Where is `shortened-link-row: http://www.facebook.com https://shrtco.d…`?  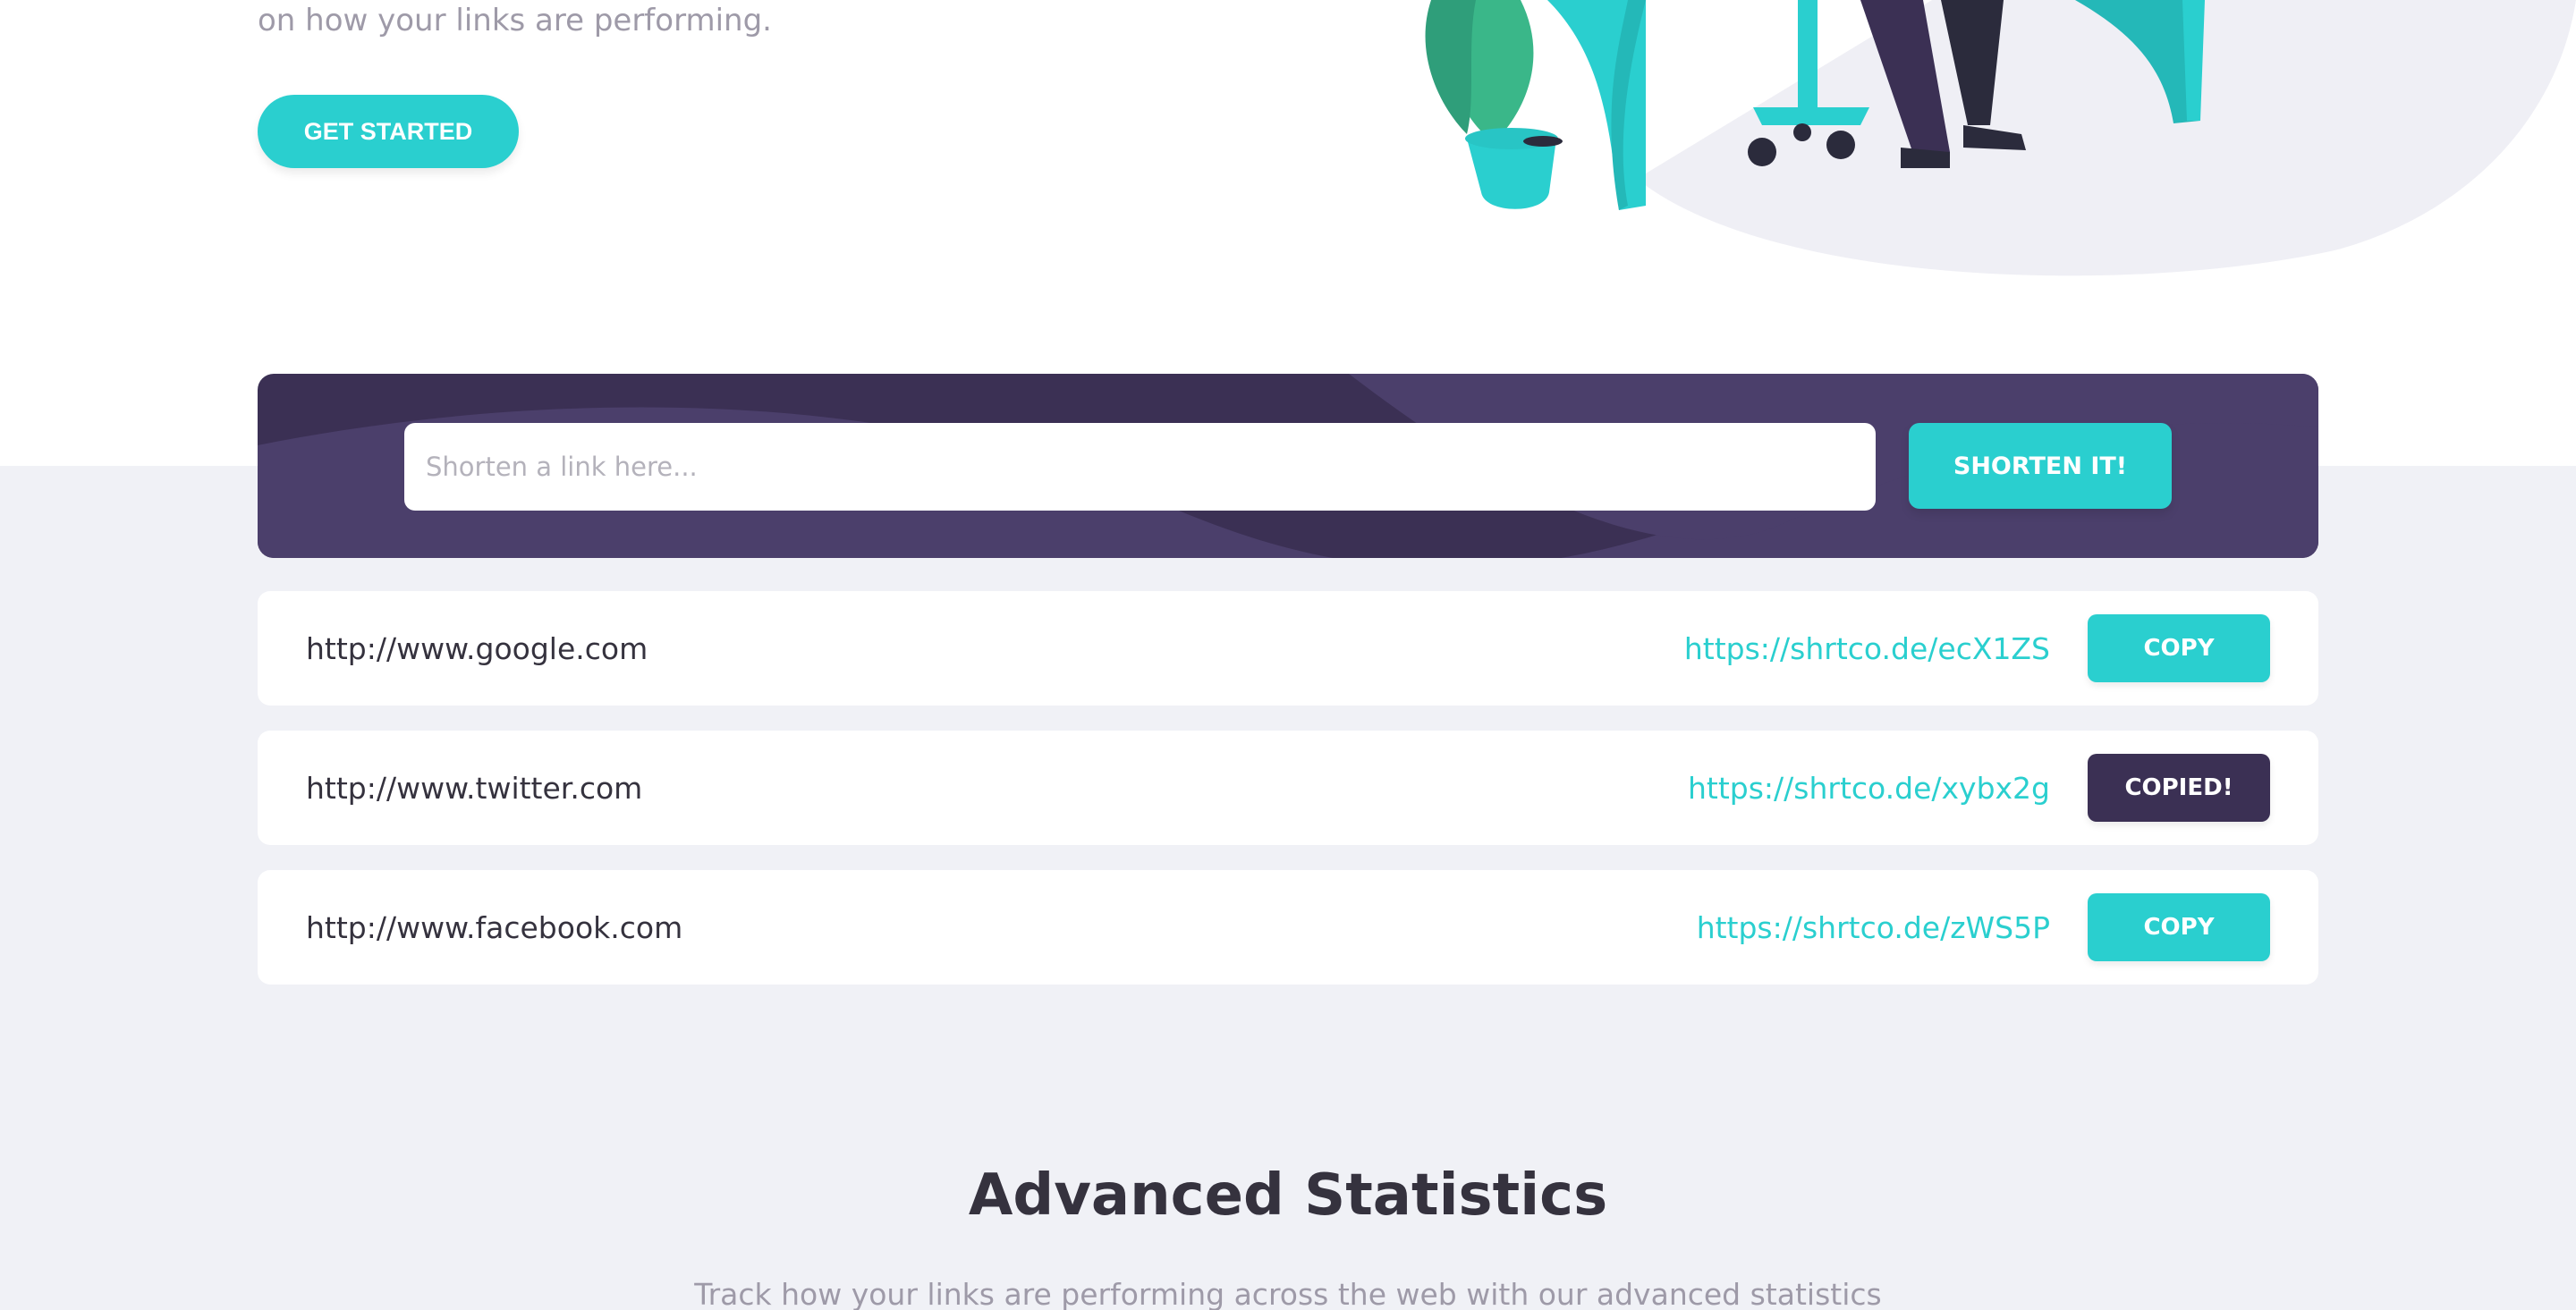 shortened-link-row: http://www.facebook.com https://shrtco.d… is located at coordinates (1288, 928).